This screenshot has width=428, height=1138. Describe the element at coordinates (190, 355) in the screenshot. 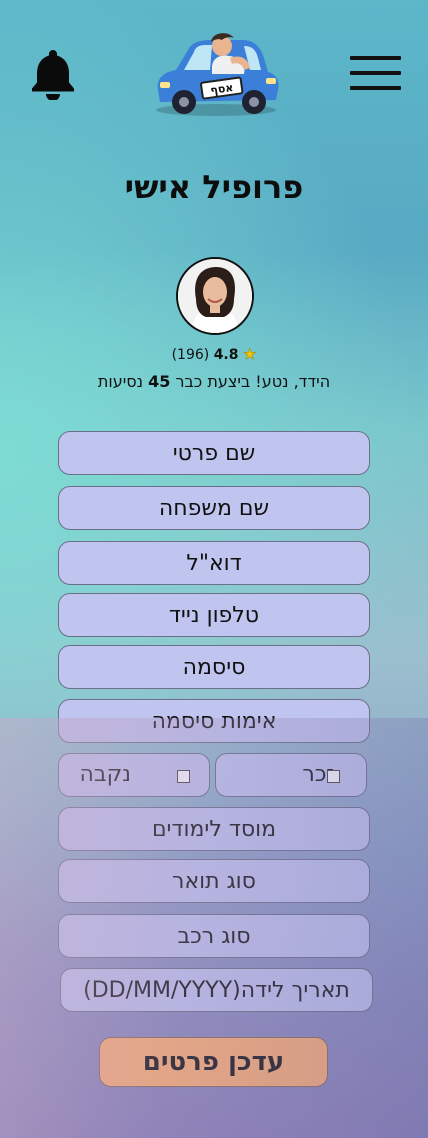

I see `reviews-count: (196)` at that location.